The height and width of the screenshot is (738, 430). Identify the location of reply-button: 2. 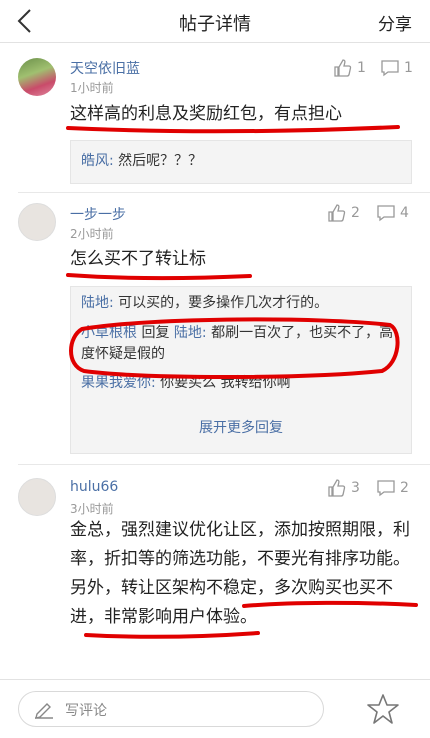
(392, 488).